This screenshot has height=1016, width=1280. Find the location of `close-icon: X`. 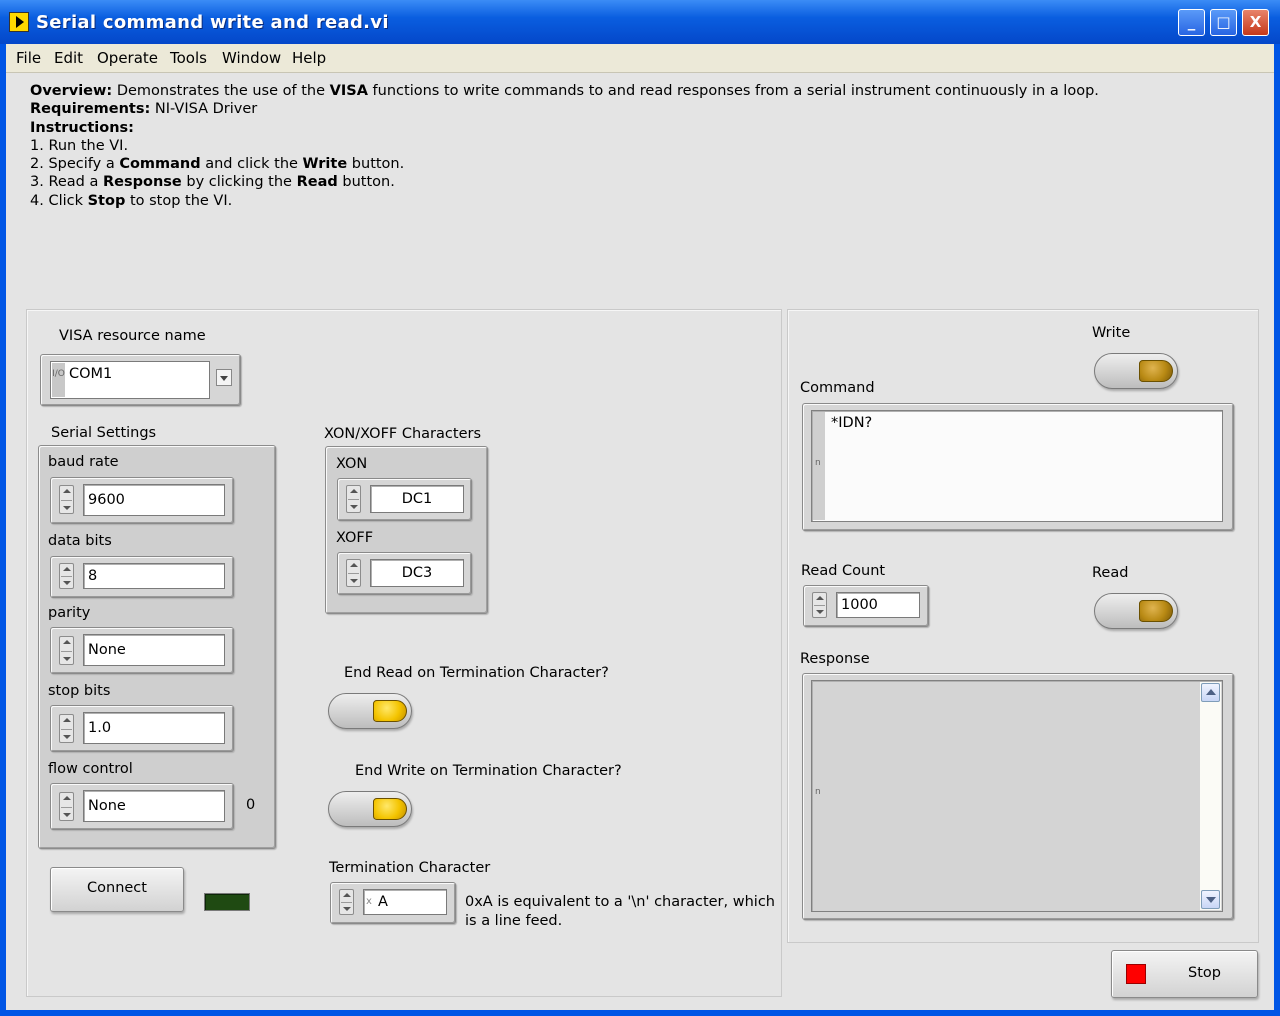

close-icon: X is located at coordinates (1255, 22).